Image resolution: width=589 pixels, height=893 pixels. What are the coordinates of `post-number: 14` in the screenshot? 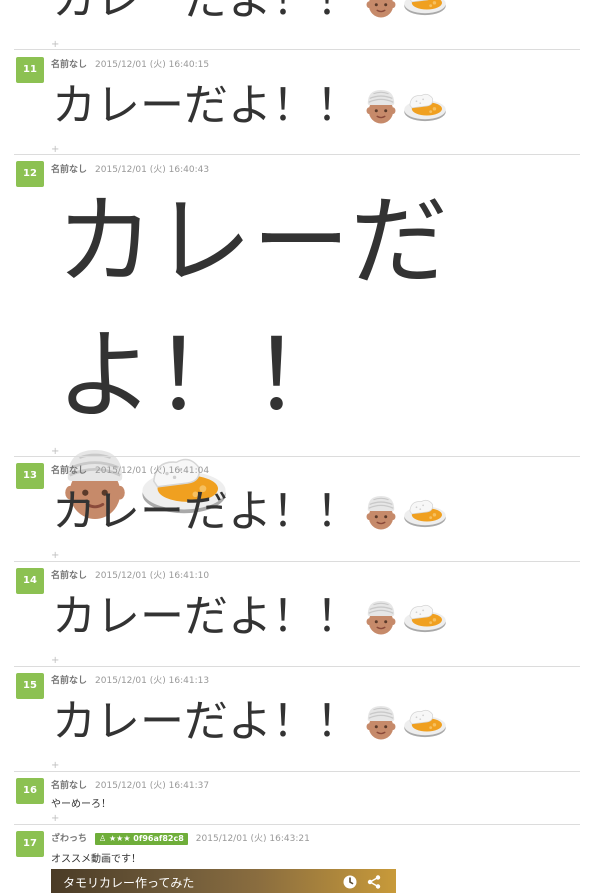 It's located at (30, 581).